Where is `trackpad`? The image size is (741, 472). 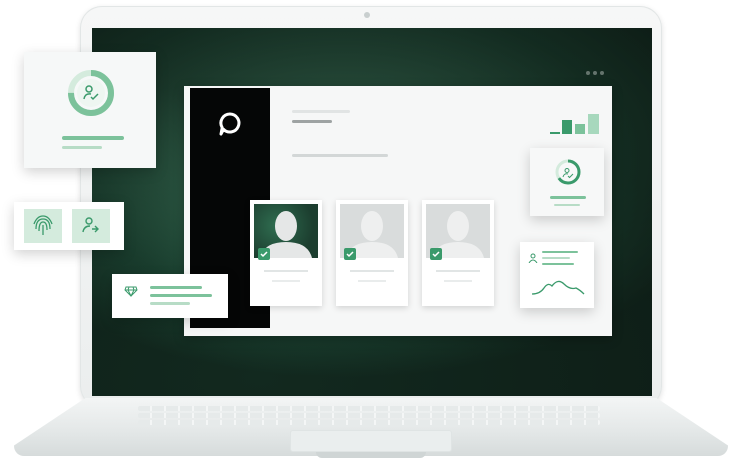 trackpad is located at coordinates (371, 441).